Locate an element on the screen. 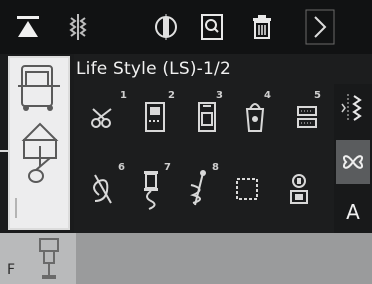  stitch-button-8: 8 is located at coordinates (199, 189).